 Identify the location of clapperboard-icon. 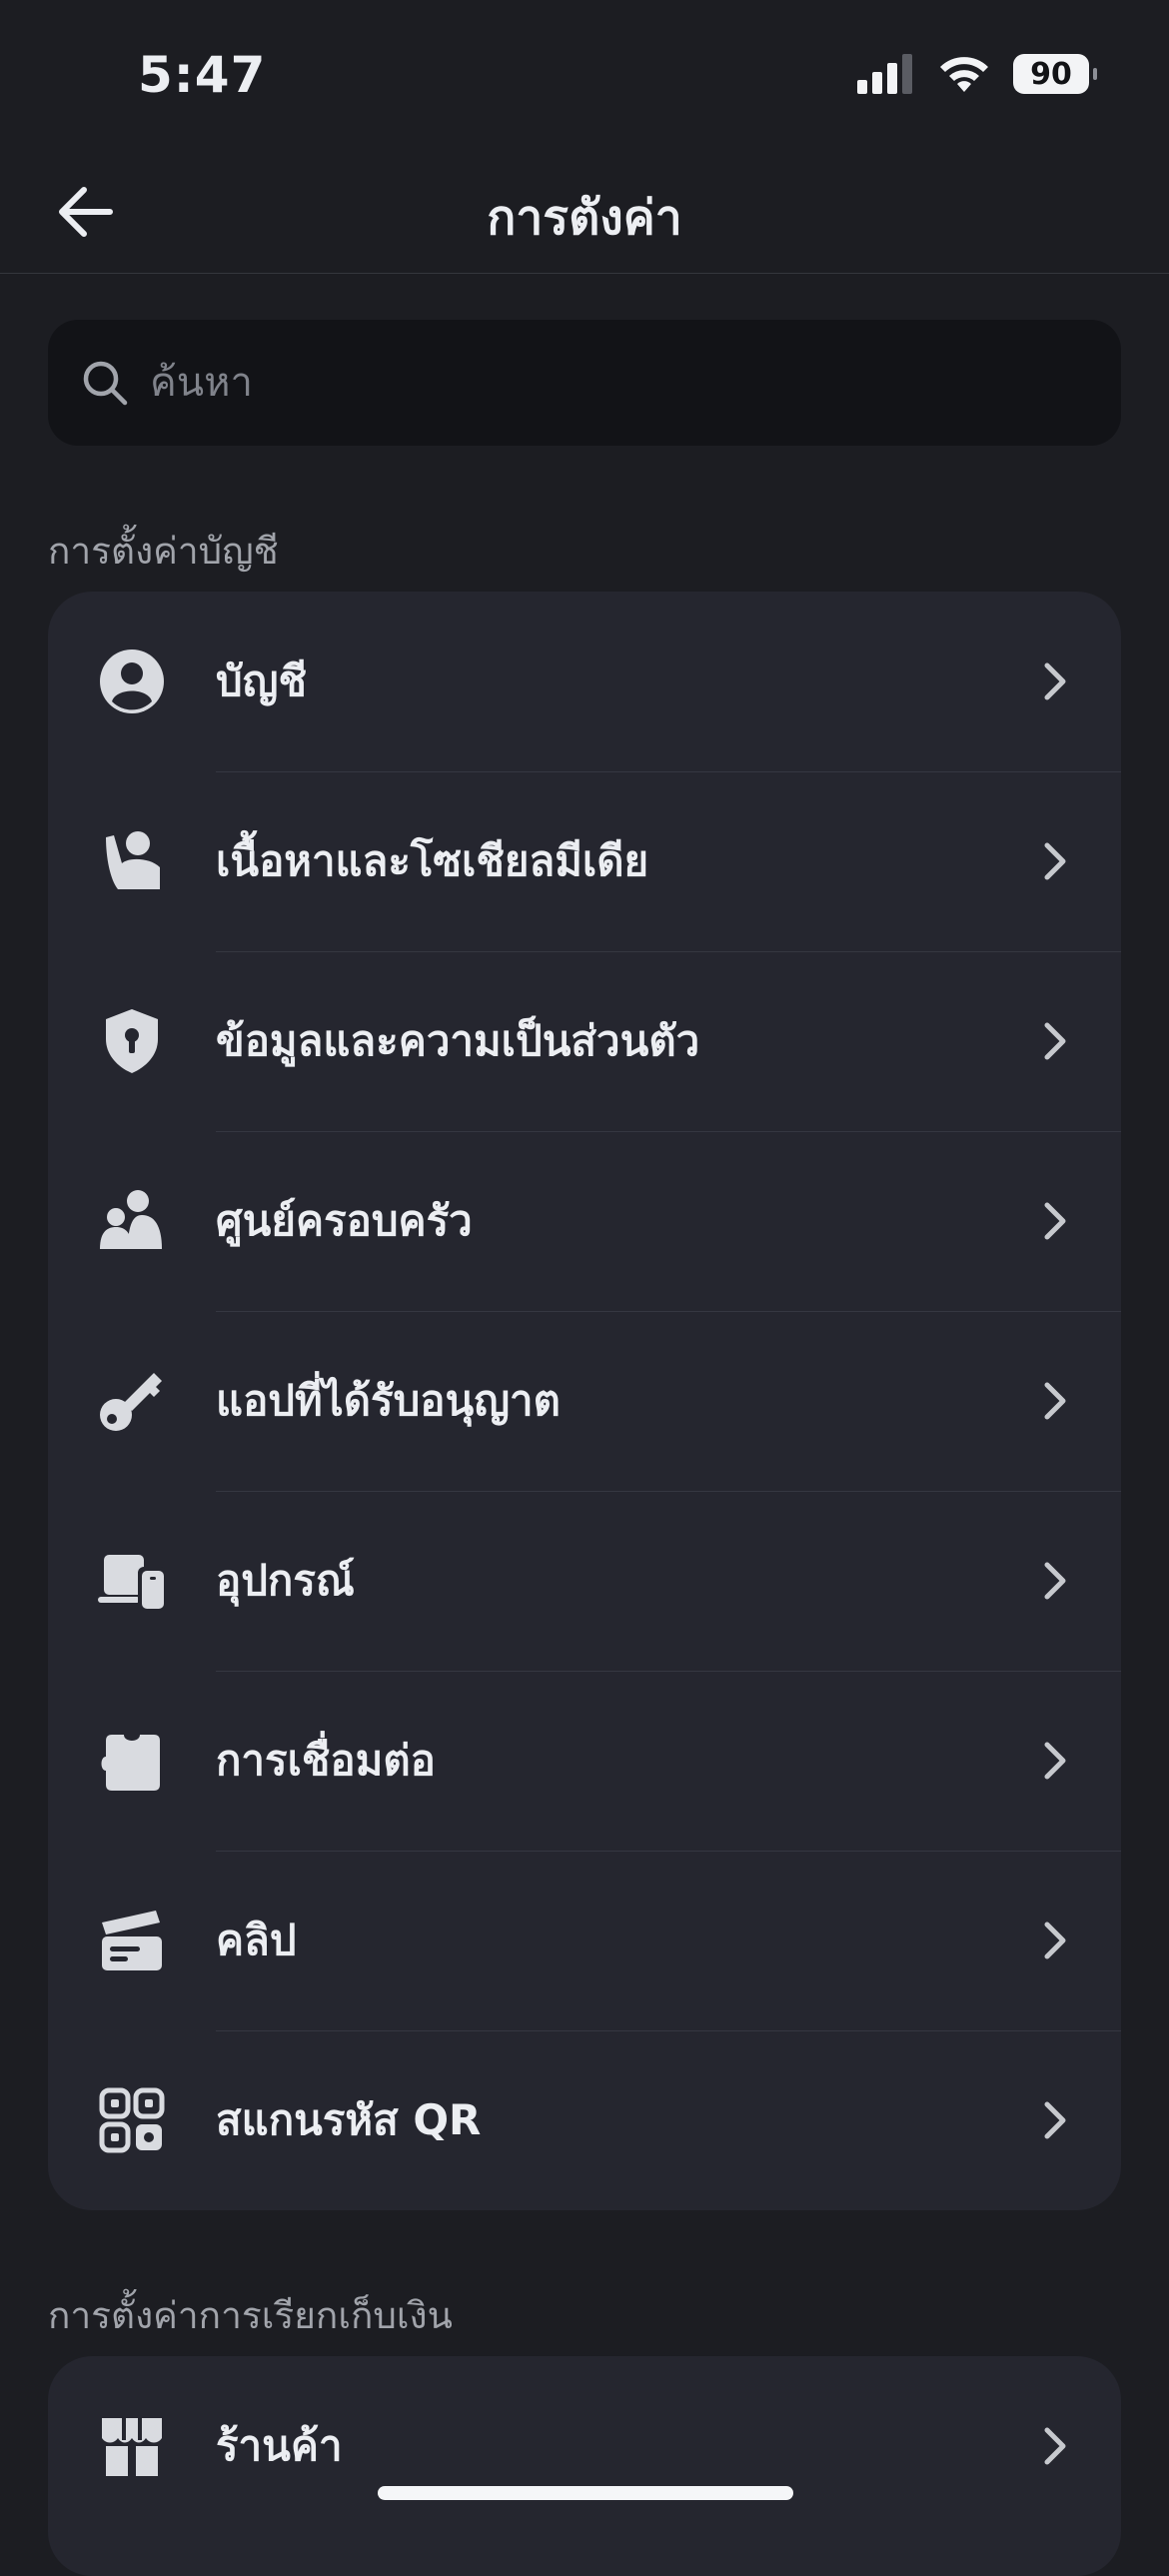
(132, 1940).